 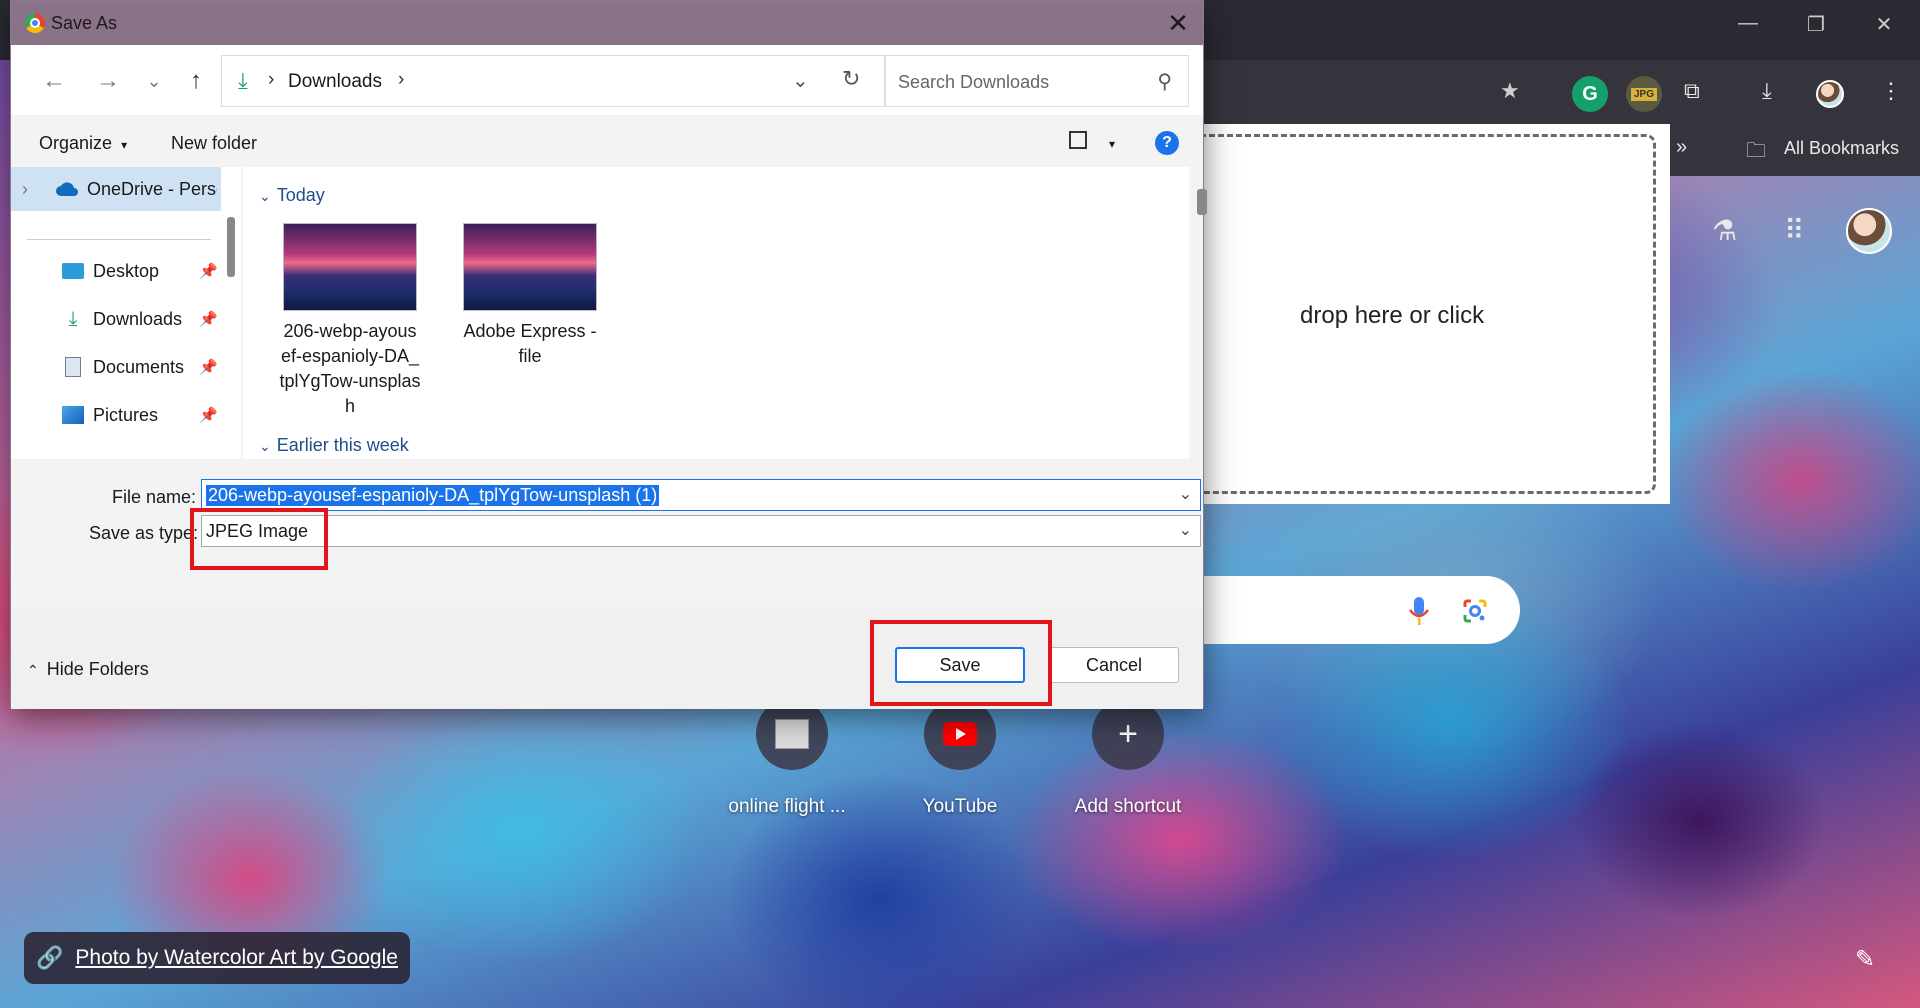 I want to click on organize-menu: Organize ▾, so click(x=83, y=143).